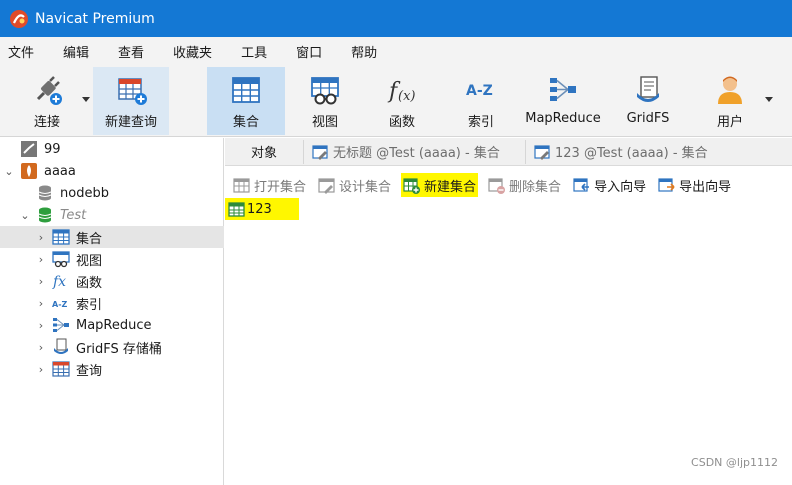  I want to click on window-title: Navicat Premium, so click(95, 18).